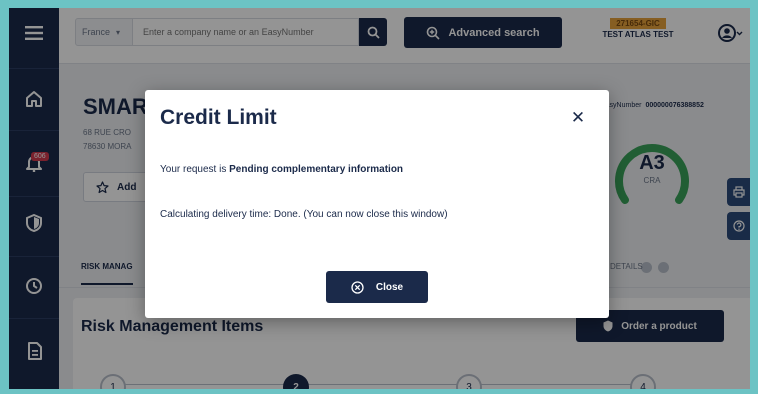 The image size is (758, 394). What do you see at coordinates (578, 118) in the screenshot?
I see `close-icon: ✕` at bounding box center [578, 118].